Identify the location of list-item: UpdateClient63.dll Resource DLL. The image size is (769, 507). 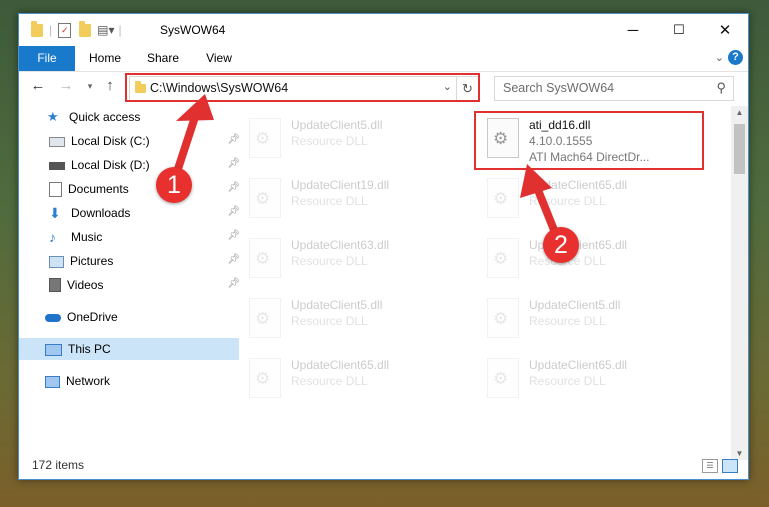
(352, 257).